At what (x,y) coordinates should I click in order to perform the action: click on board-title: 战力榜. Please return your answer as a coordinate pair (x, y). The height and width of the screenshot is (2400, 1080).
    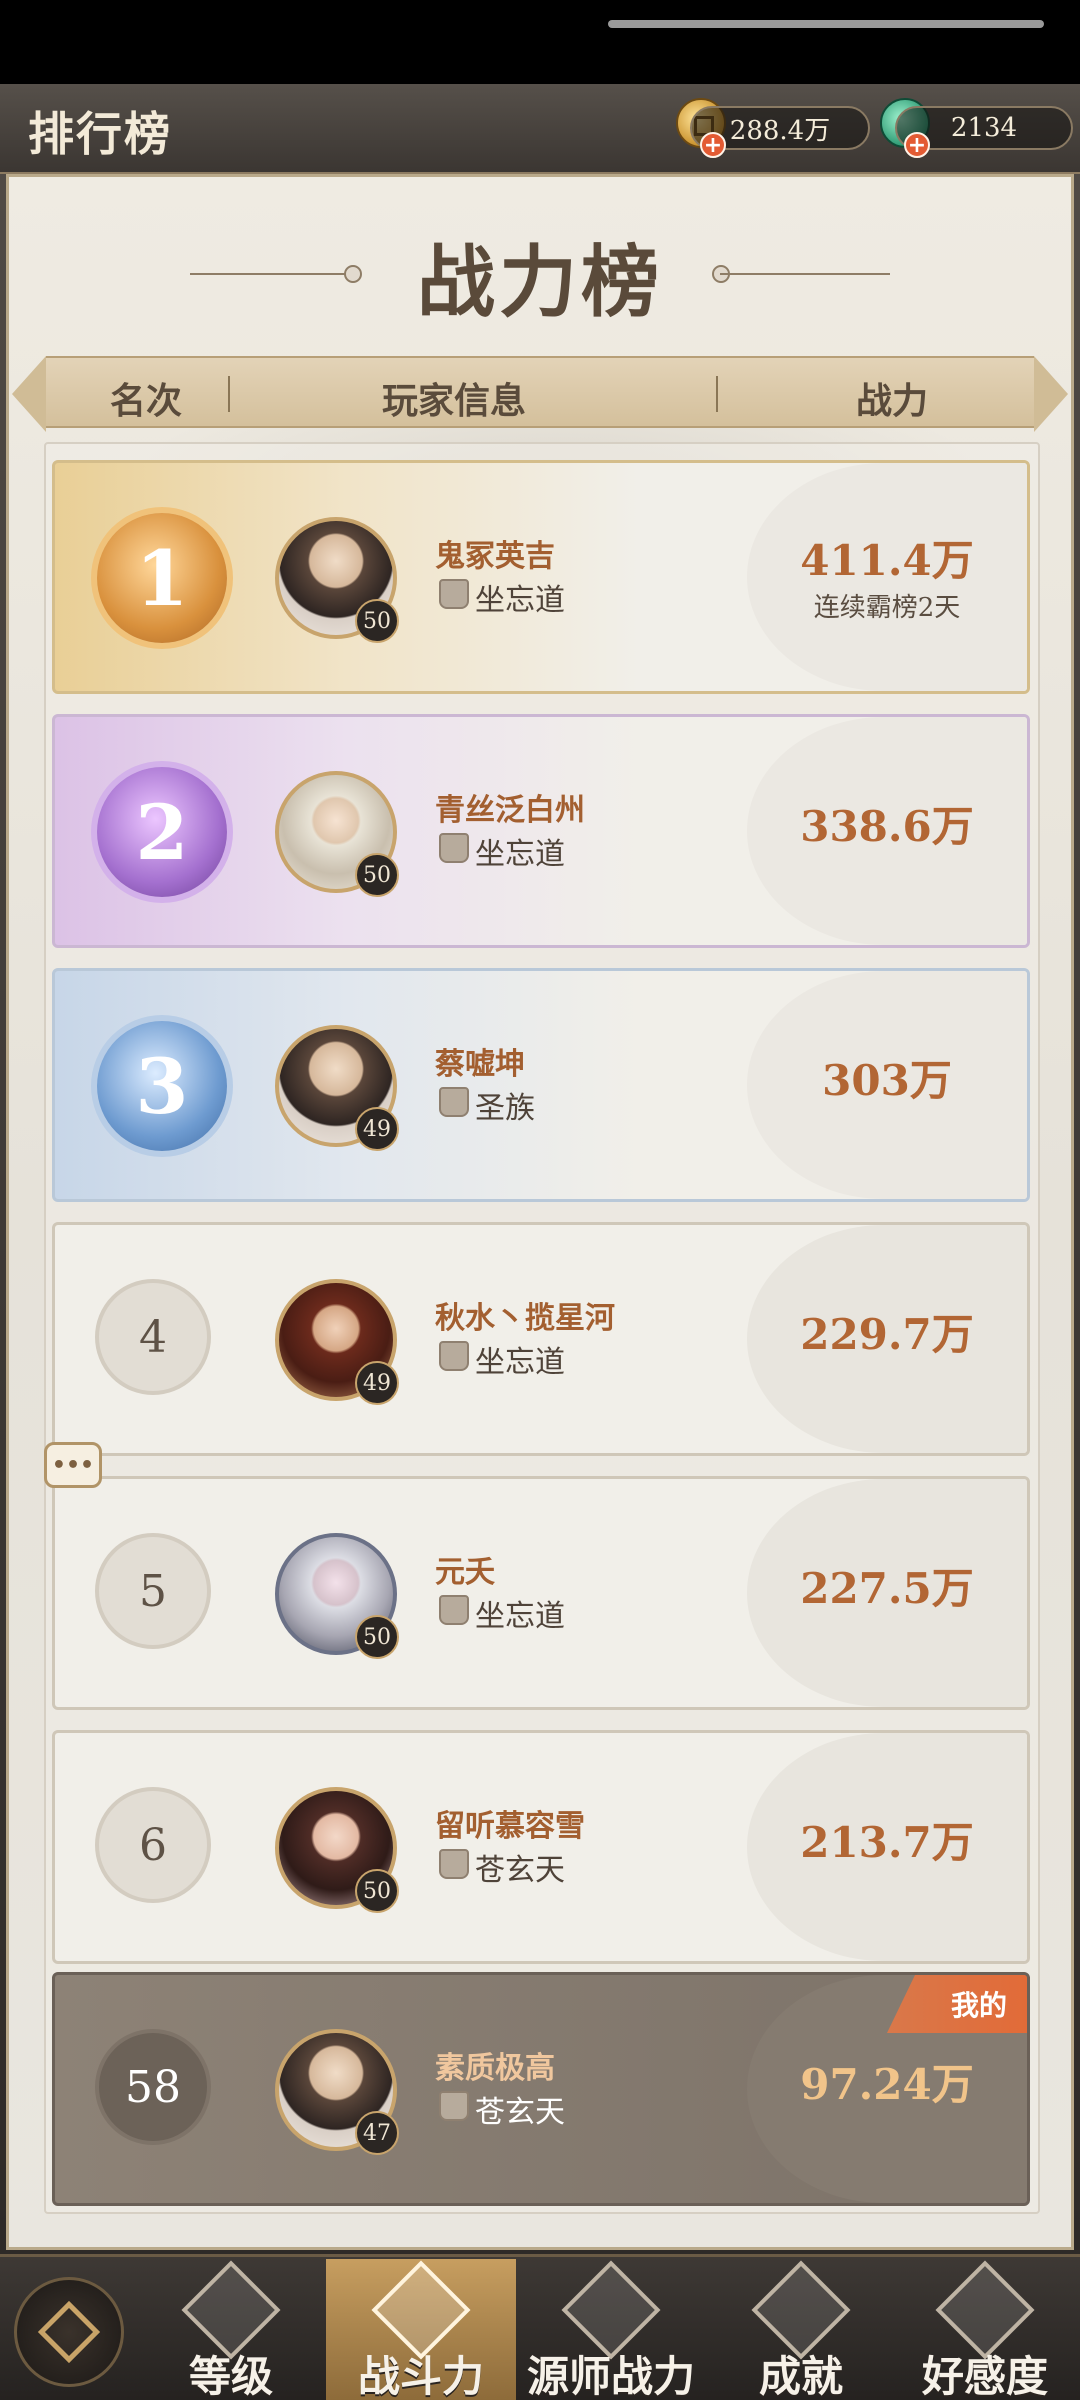
    Looking at the image, I should click on (539, 282).